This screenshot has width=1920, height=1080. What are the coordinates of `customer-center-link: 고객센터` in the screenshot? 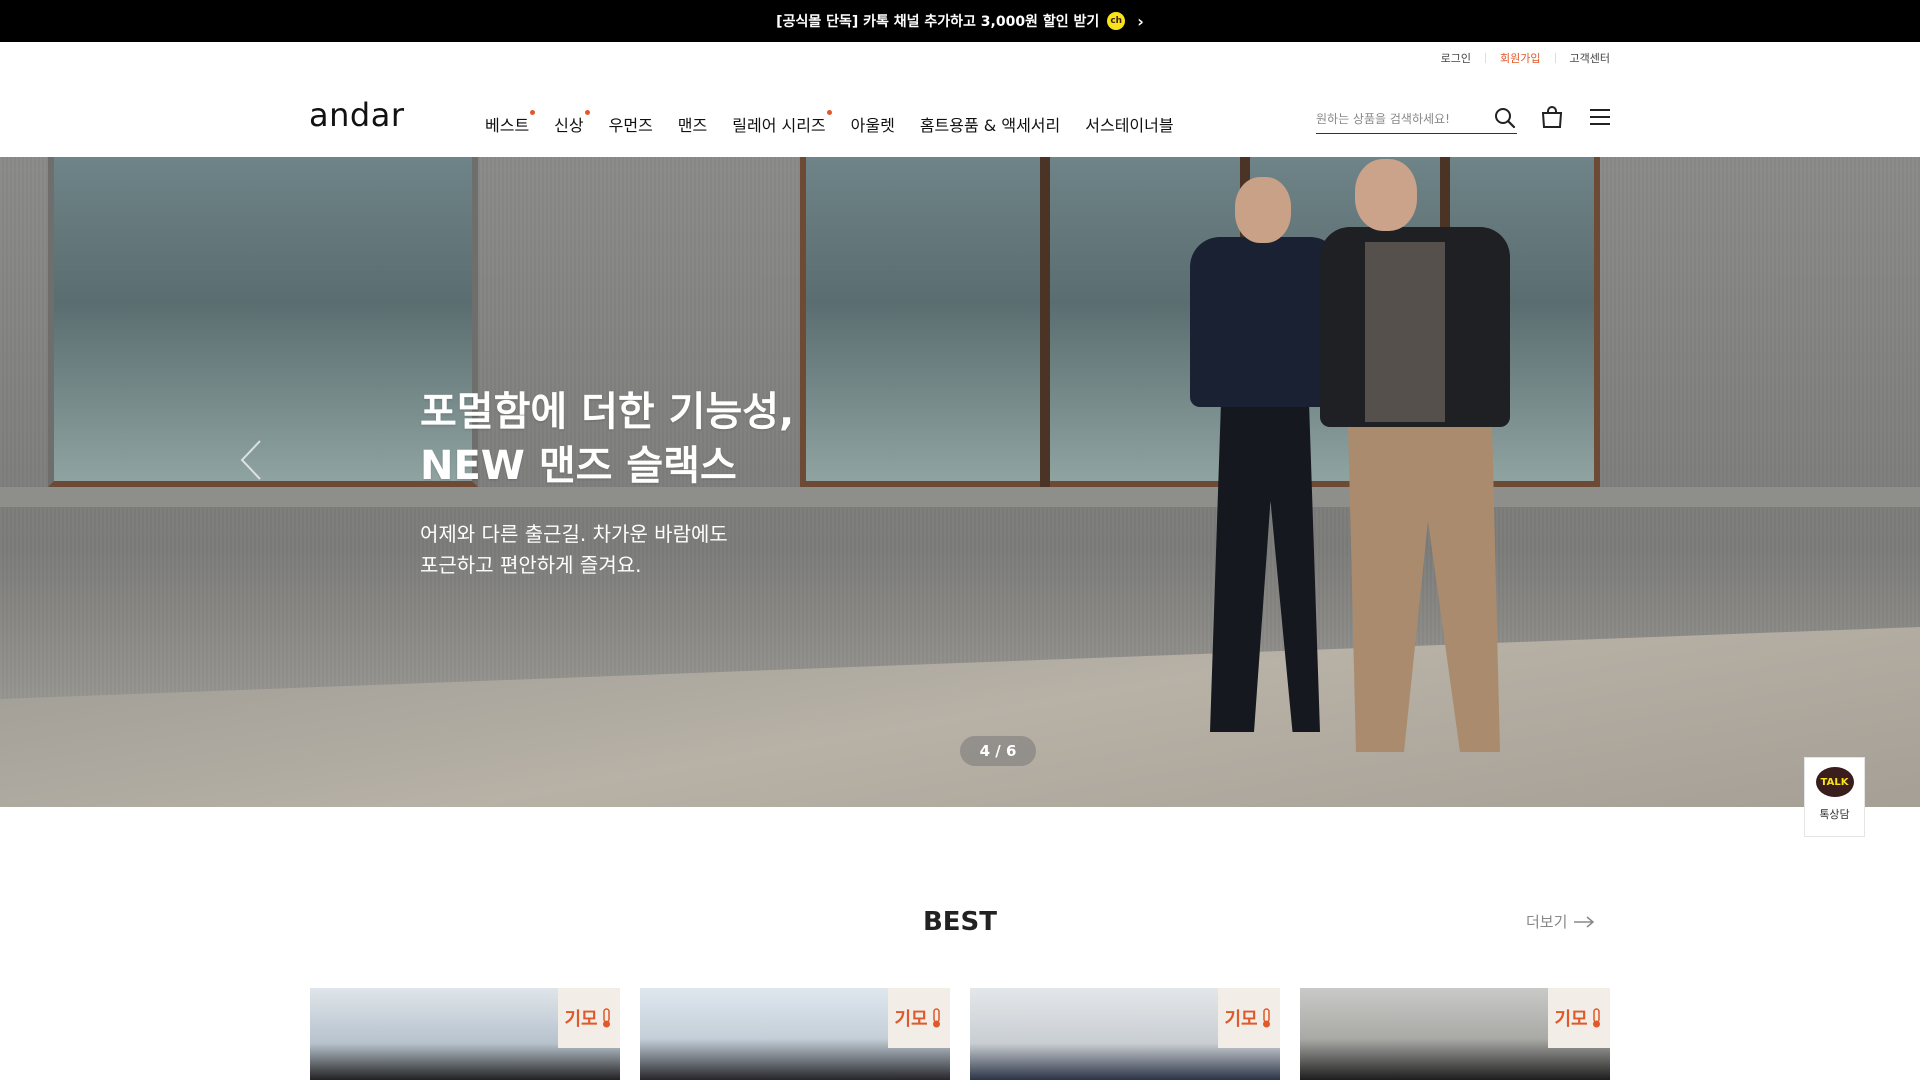 It's located at (1590, 58).